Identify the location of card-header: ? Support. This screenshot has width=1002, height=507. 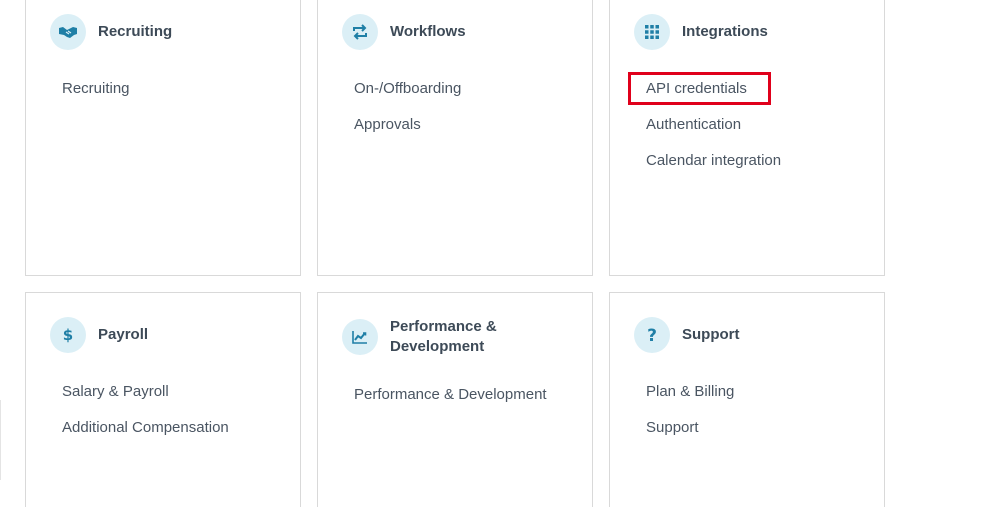
(687, 335).